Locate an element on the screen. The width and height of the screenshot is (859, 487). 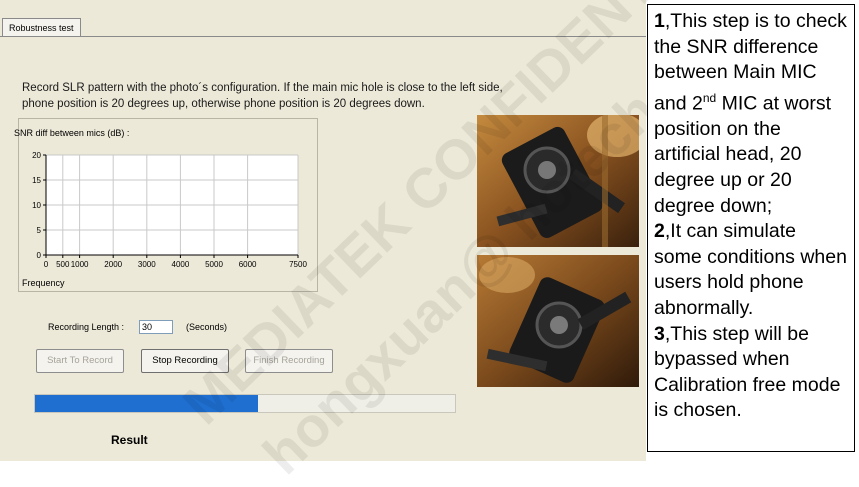
x-tick-label: 5000 is located at coordinates (214, 264).